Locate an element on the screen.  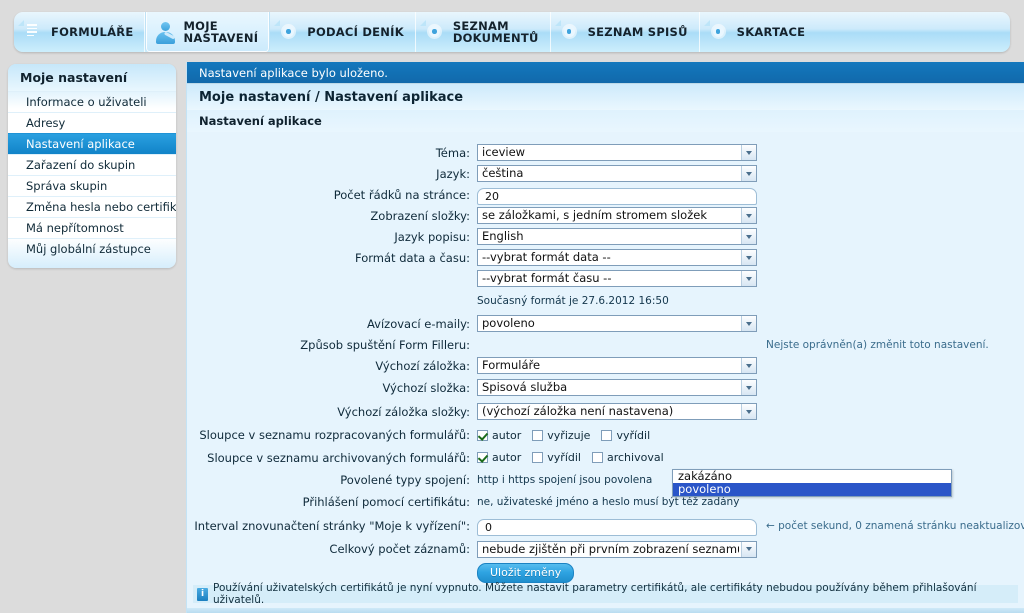
sidebar-item-nastaveni-aplikace: Nastavení aplikace is located at coordinates (92, 143).